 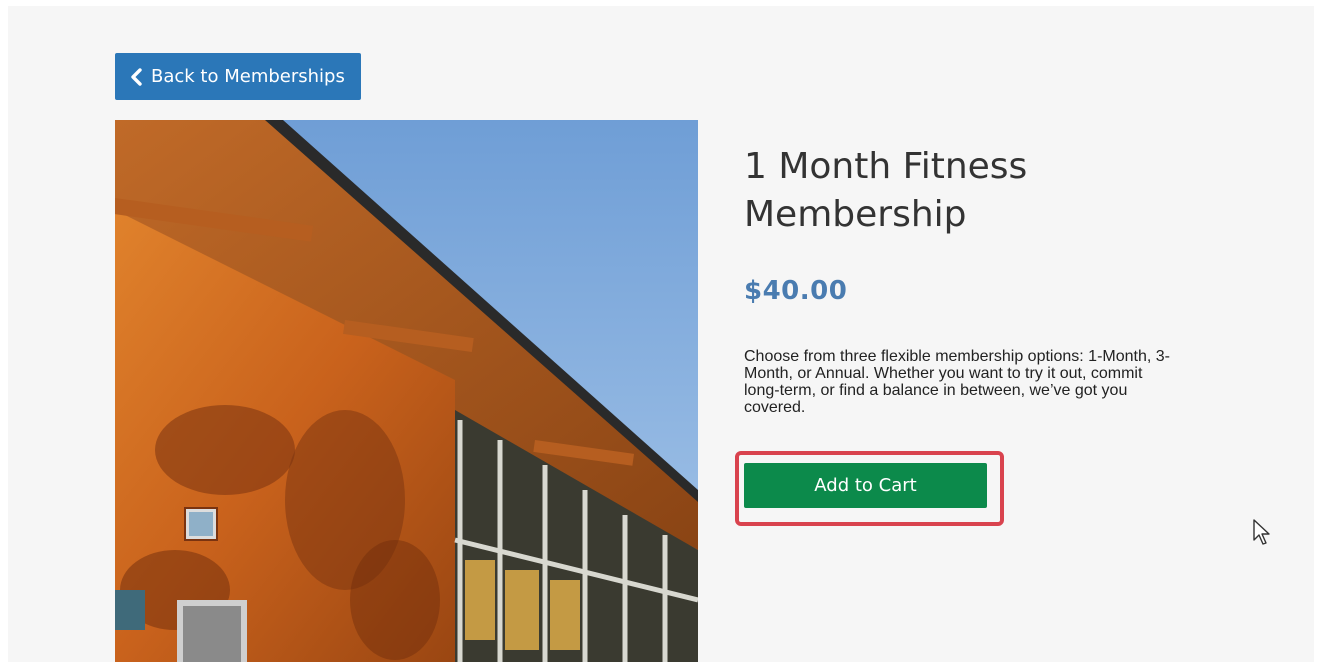 What do you see at coordinates (865, 485) in the screenshot?
I see `add-to-cart-button: Add to Cart` at bounding box center [865, 485].